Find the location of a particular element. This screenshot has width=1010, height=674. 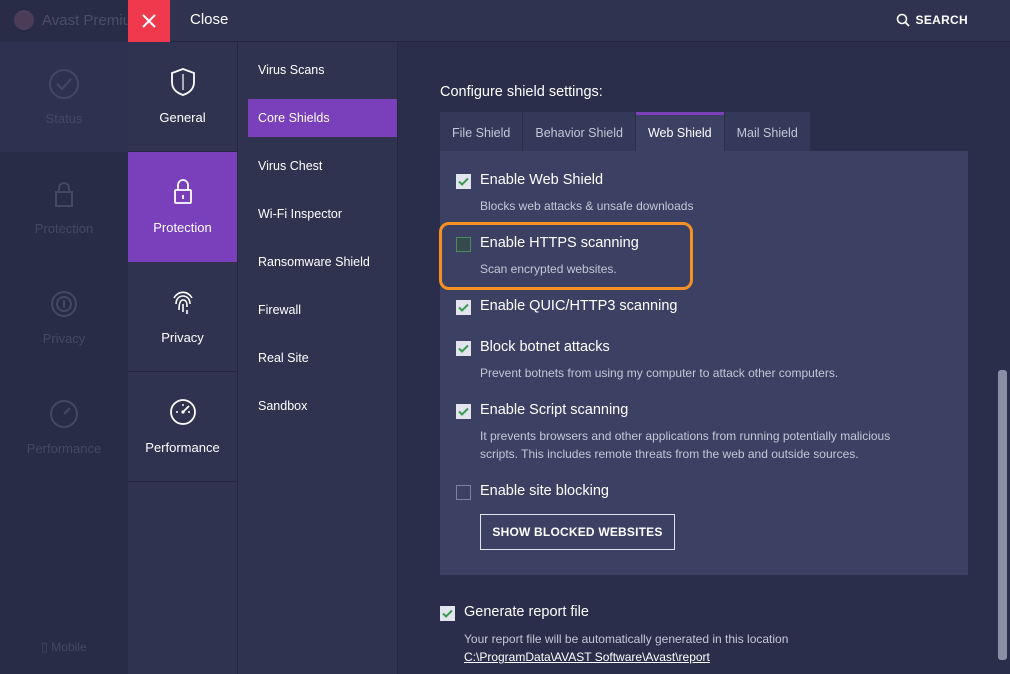

close-icon is located at coordinates (149, 21).